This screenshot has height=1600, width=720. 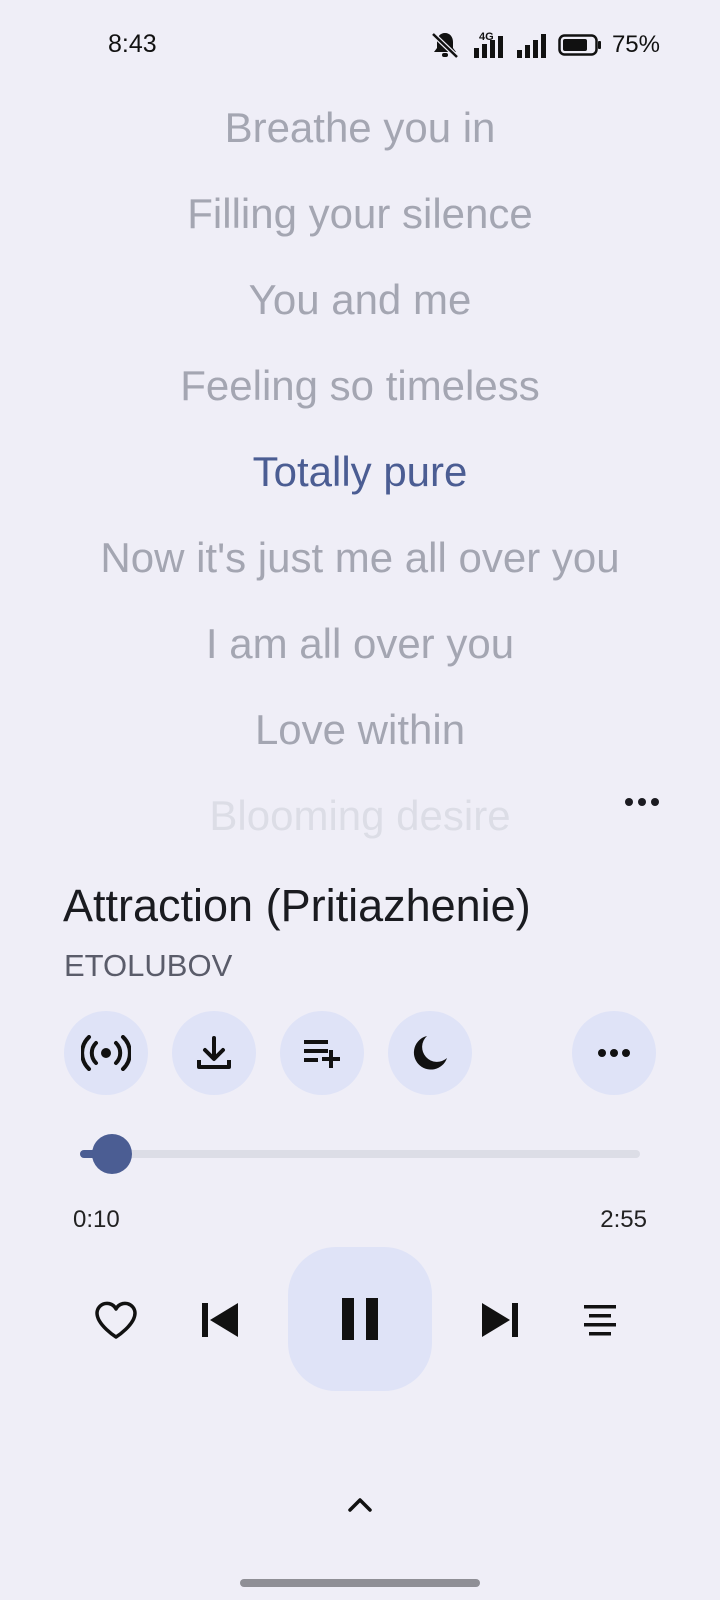 I want to click on add-to-queue-button, so click(x=322, y=1053).